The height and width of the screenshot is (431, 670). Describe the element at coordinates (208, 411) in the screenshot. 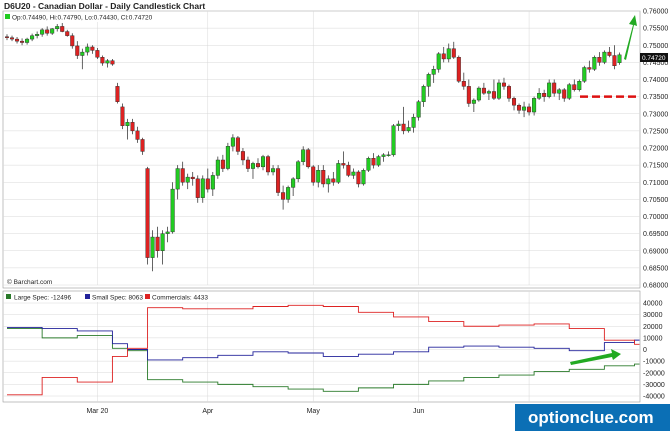

I see `x-tick-label: Apr` at that location.